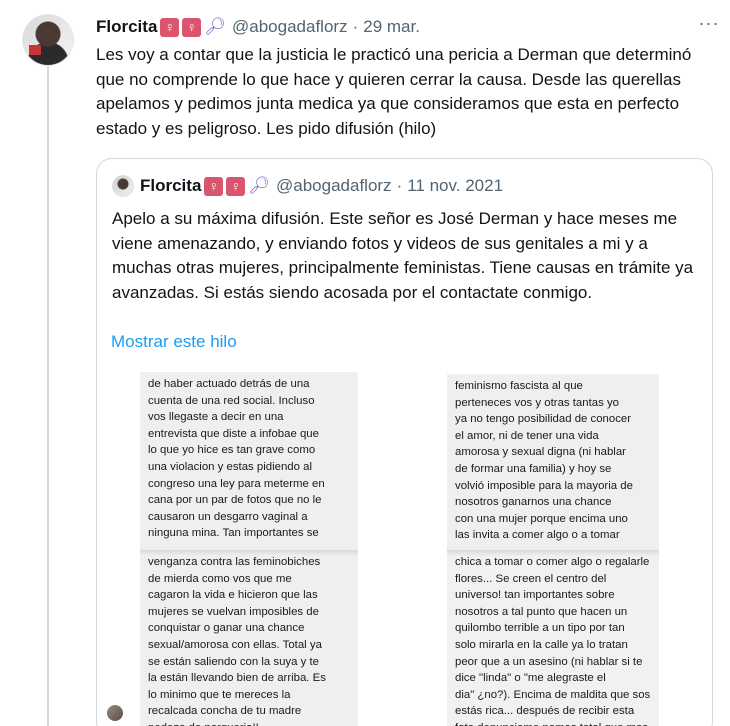 This screenshot has height=726, width=730. What do you see at coordinates (126, 27) in the screenshot?
I see `author-name: Florcita` at bounding box center [126, 27].